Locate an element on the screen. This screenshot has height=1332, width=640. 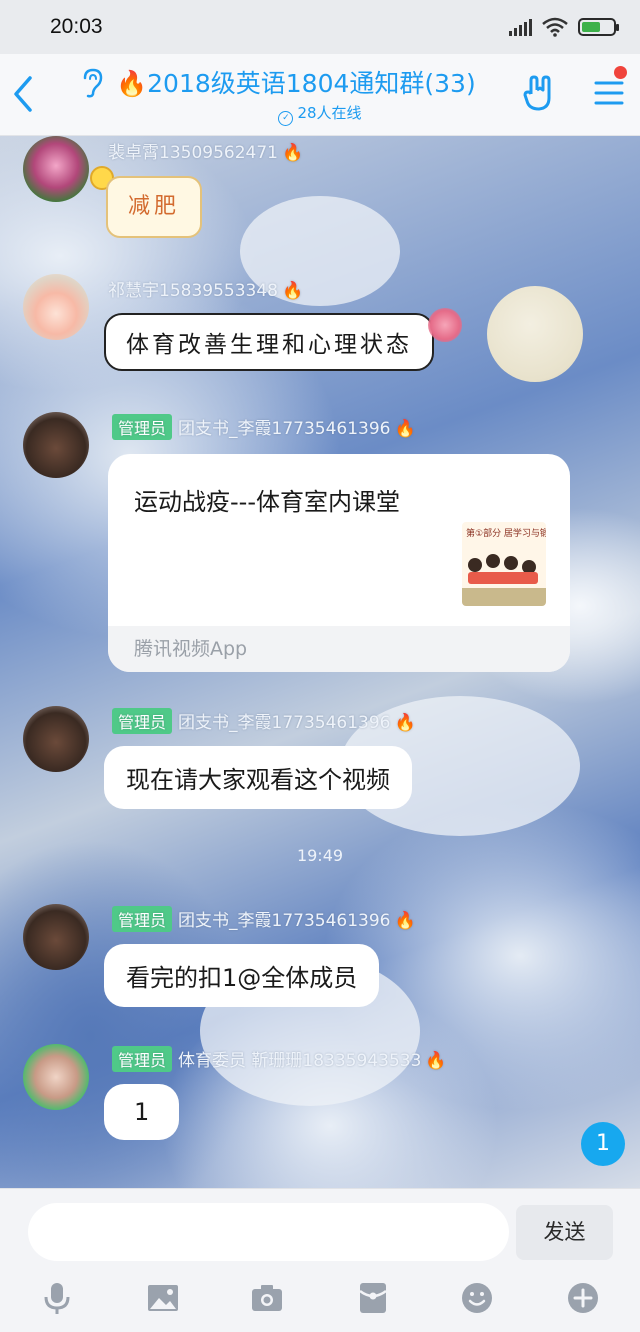
camera-icon is located at coordinates (267, 1298).